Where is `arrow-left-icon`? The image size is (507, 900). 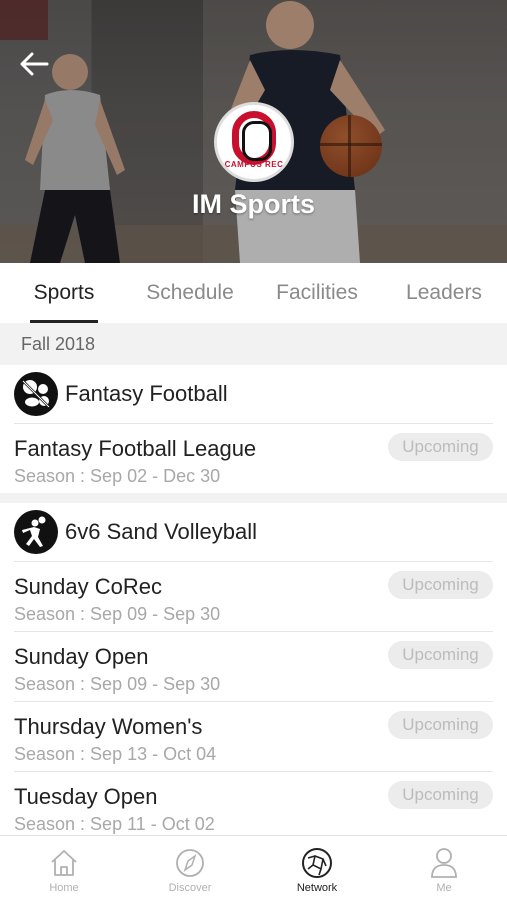
arrow-left-icon is located at coordinates (34, 64).